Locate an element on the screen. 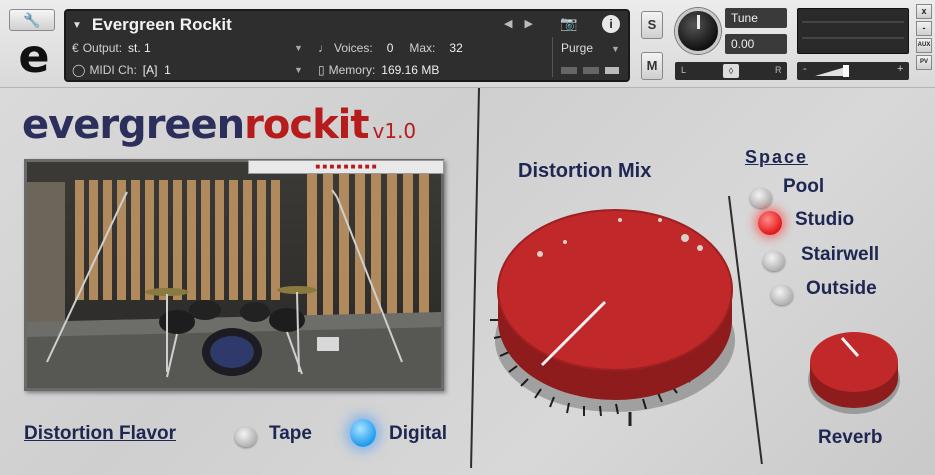 The height and width of the screenshot is (475, 935). voices-icon: ♩ is located at coordinates (324, 48).